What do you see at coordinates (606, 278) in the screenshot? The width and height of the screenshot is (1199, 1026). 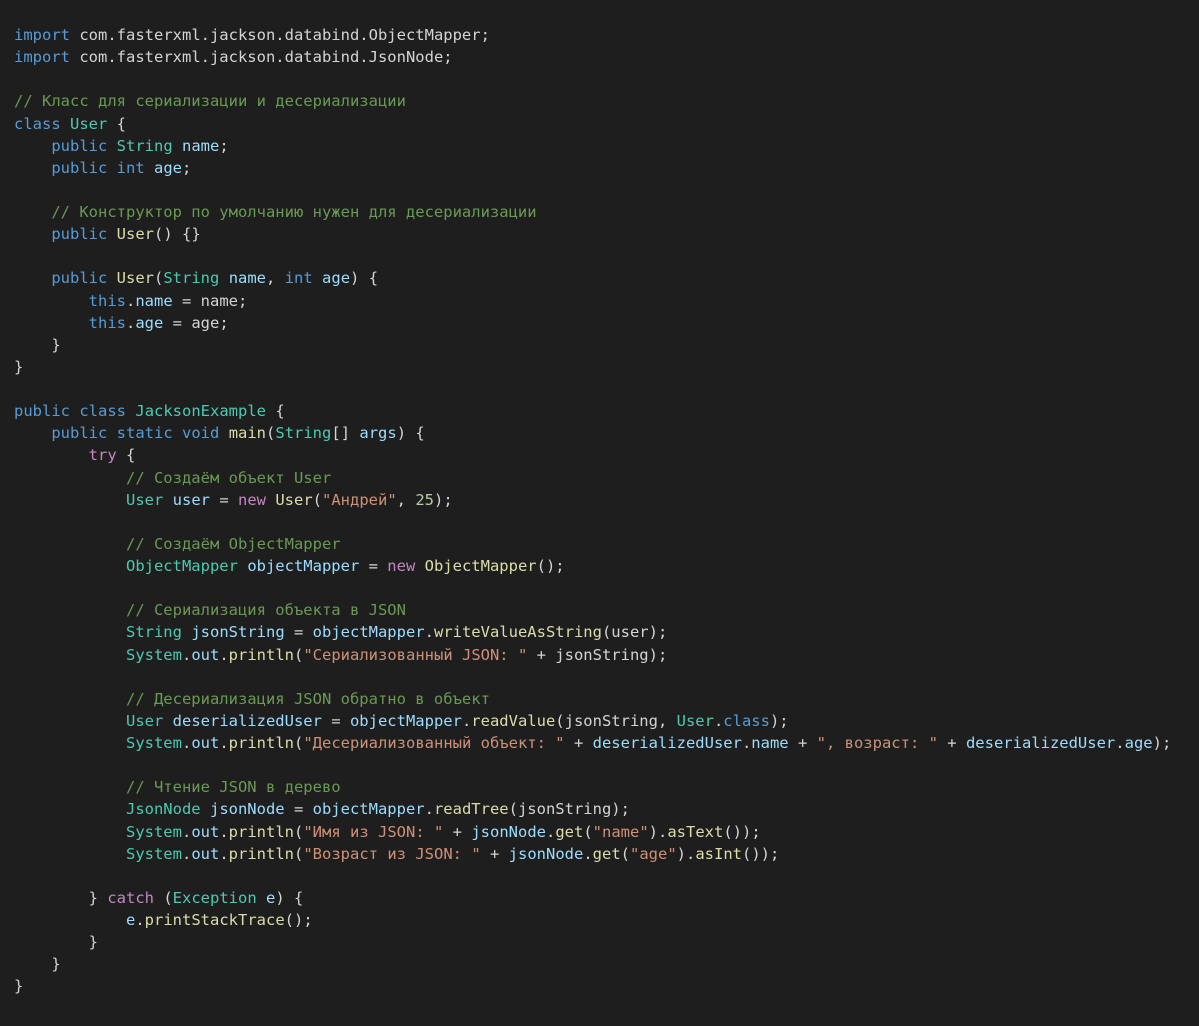 I see `code-line: public User(String name, int age) {` at bounding box center [606, 278].